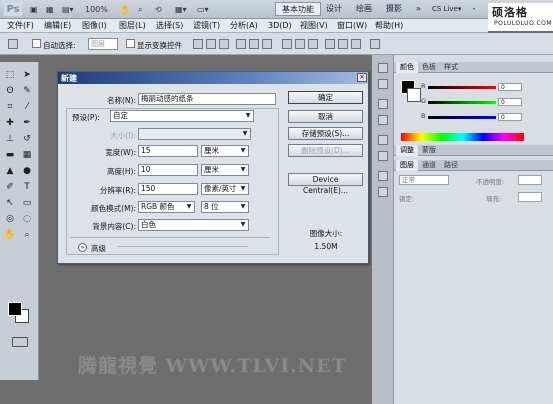 The image size is (553, 404). Describe the element at coordinates (130, 43) in the screenshot. I see `show-transform-checkbox` at that location.